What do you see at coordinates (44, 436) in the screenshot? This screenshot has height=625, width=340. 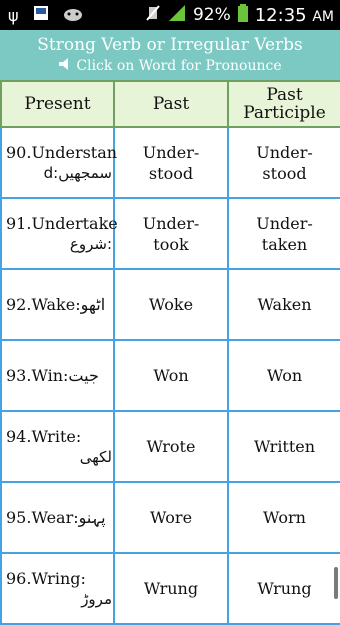 I see `present-text: 94.Write:` at bounding box center [44, 436].